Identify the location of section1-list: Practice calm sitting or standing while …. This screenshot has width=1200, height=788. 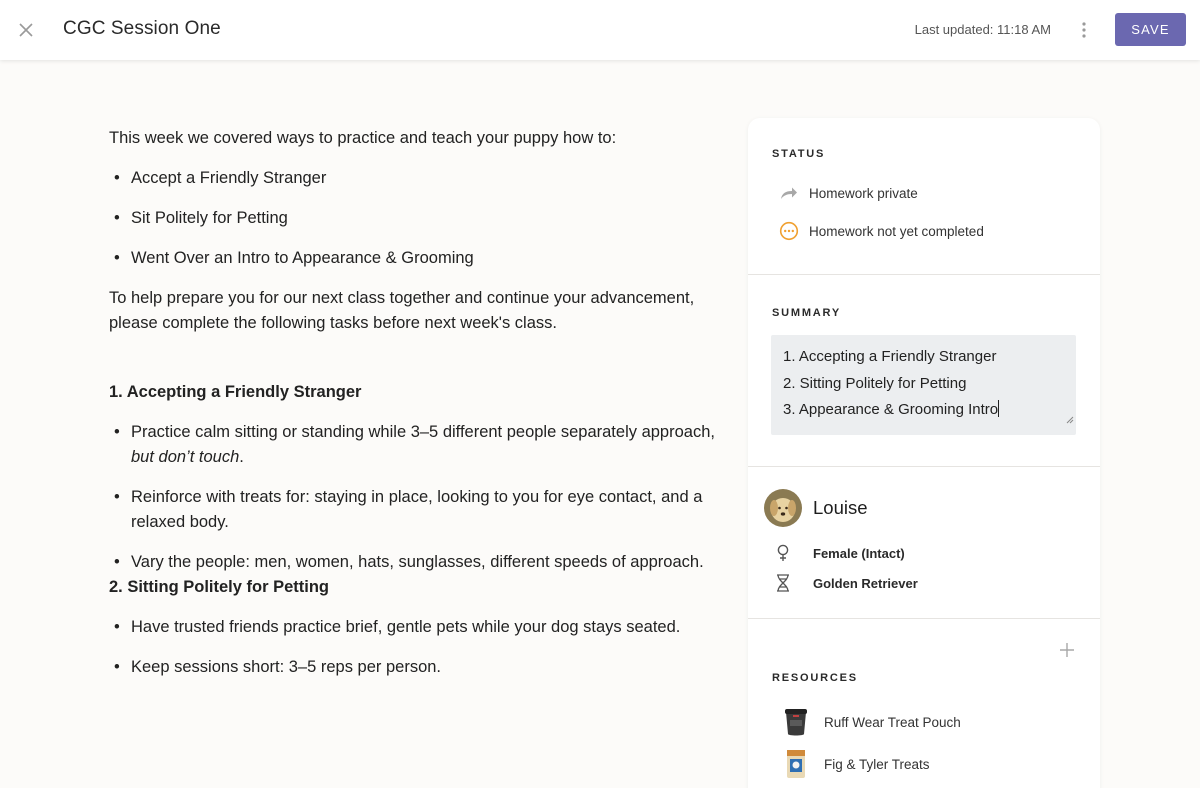
(414, 497).